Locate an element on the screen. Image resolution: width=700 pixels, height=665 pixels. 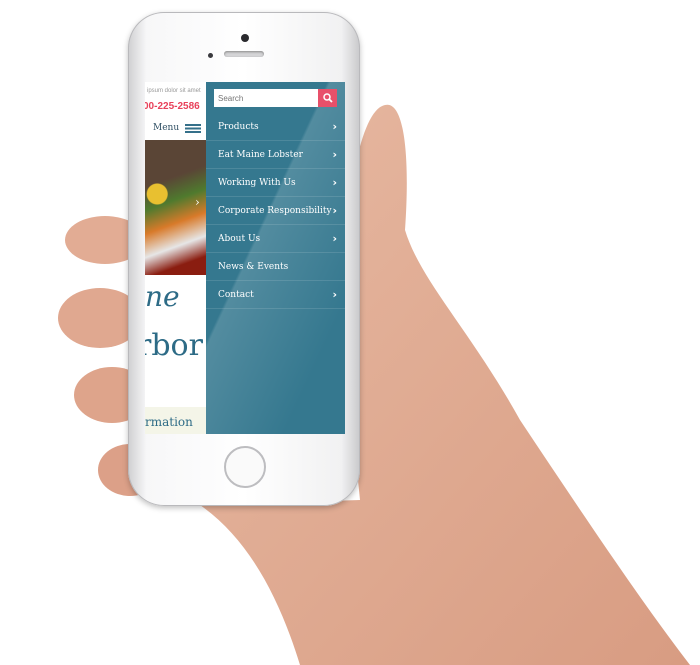
search-button is located at coordinates (327, 98).